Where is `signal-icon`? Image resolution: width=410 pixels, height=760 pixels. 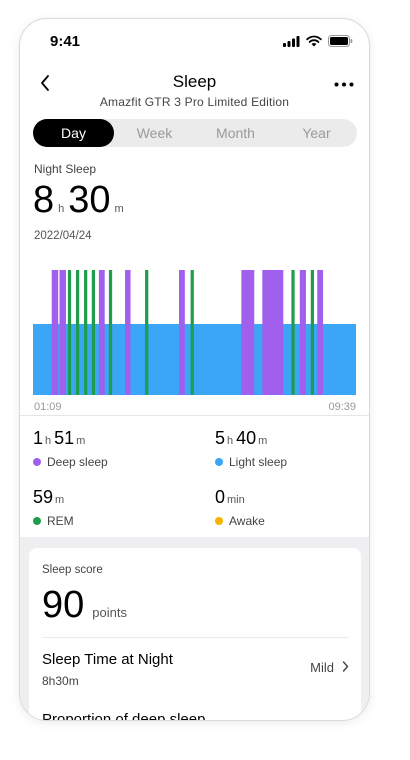
signal-icon is located at coordinates (291, 43).